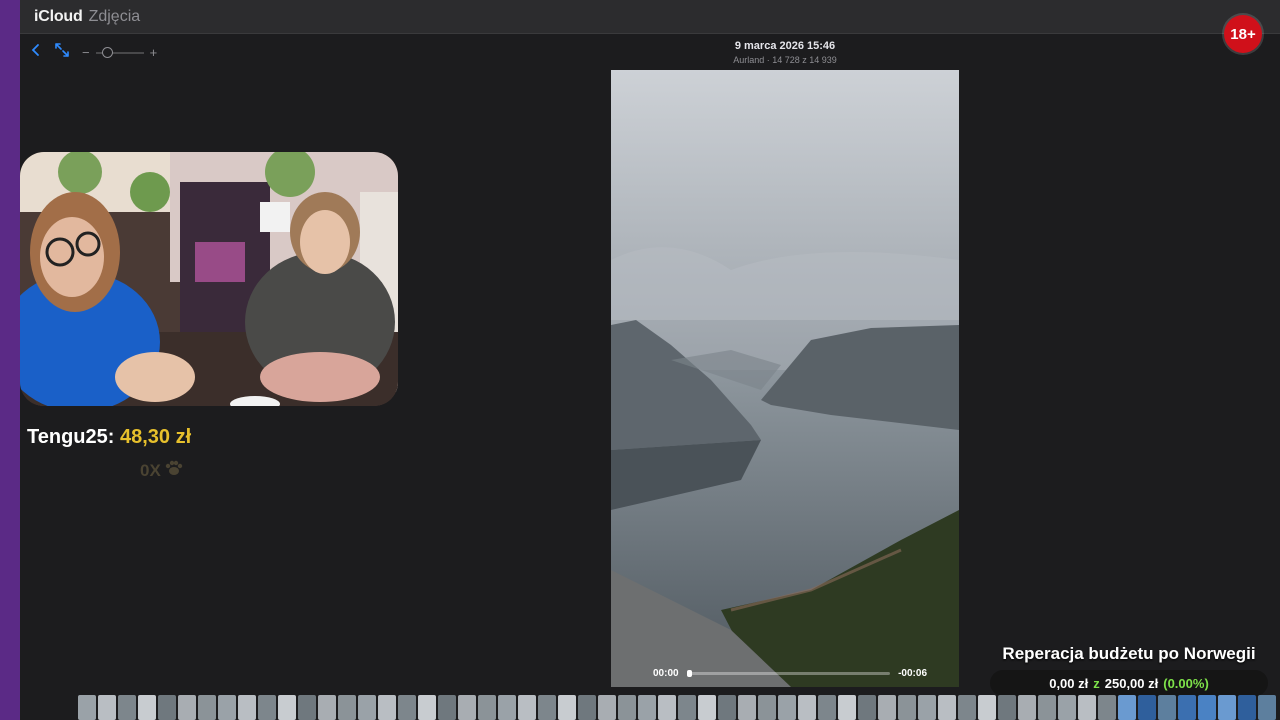 The width and height of the screenshot is (1280, 720). I want to click on webcam-feed, so click(209, 279).